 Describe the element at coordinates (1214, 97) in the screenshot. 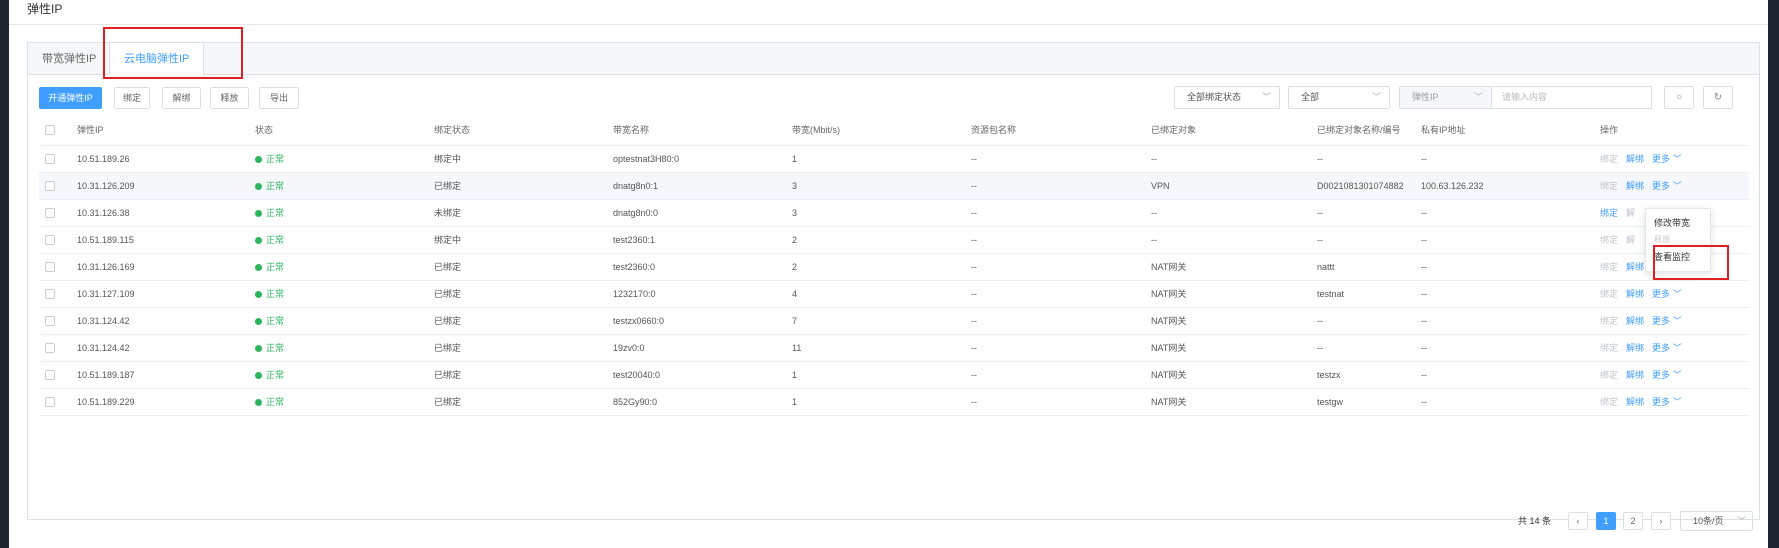

I see `bind-status-value: 全部绑定状态` at that location.